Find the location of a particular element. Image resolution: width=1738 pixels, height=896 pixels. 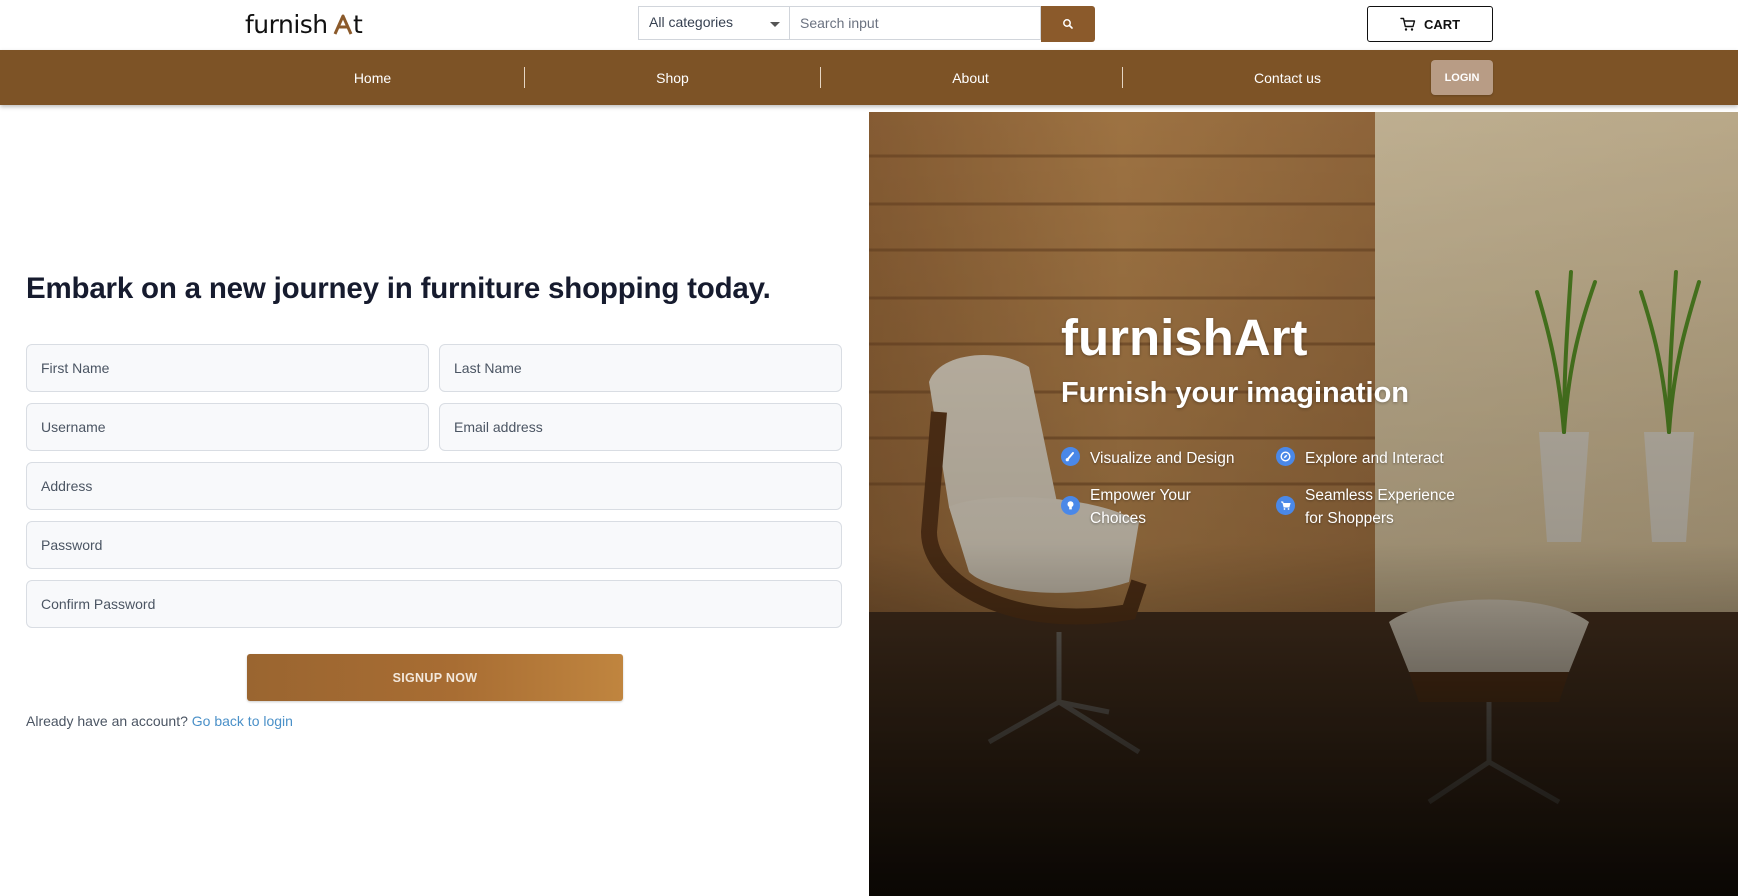

feature-label: Visualize and Design is located at coordinates (1162, 458).